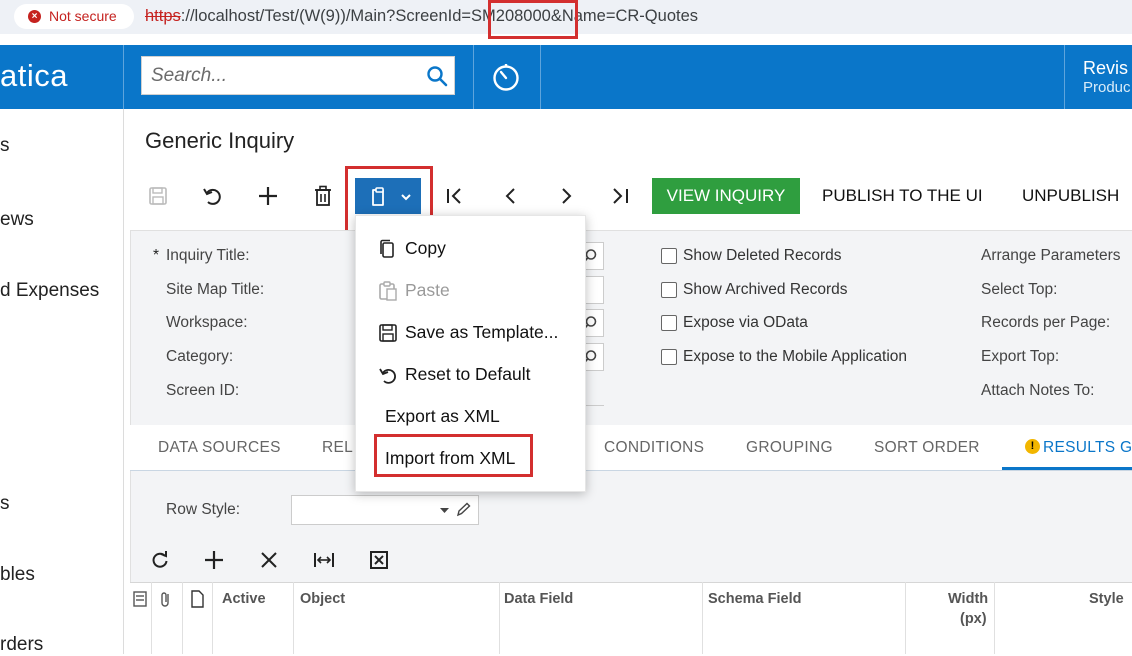  I want to click on delete-icon, so click(323, 196).